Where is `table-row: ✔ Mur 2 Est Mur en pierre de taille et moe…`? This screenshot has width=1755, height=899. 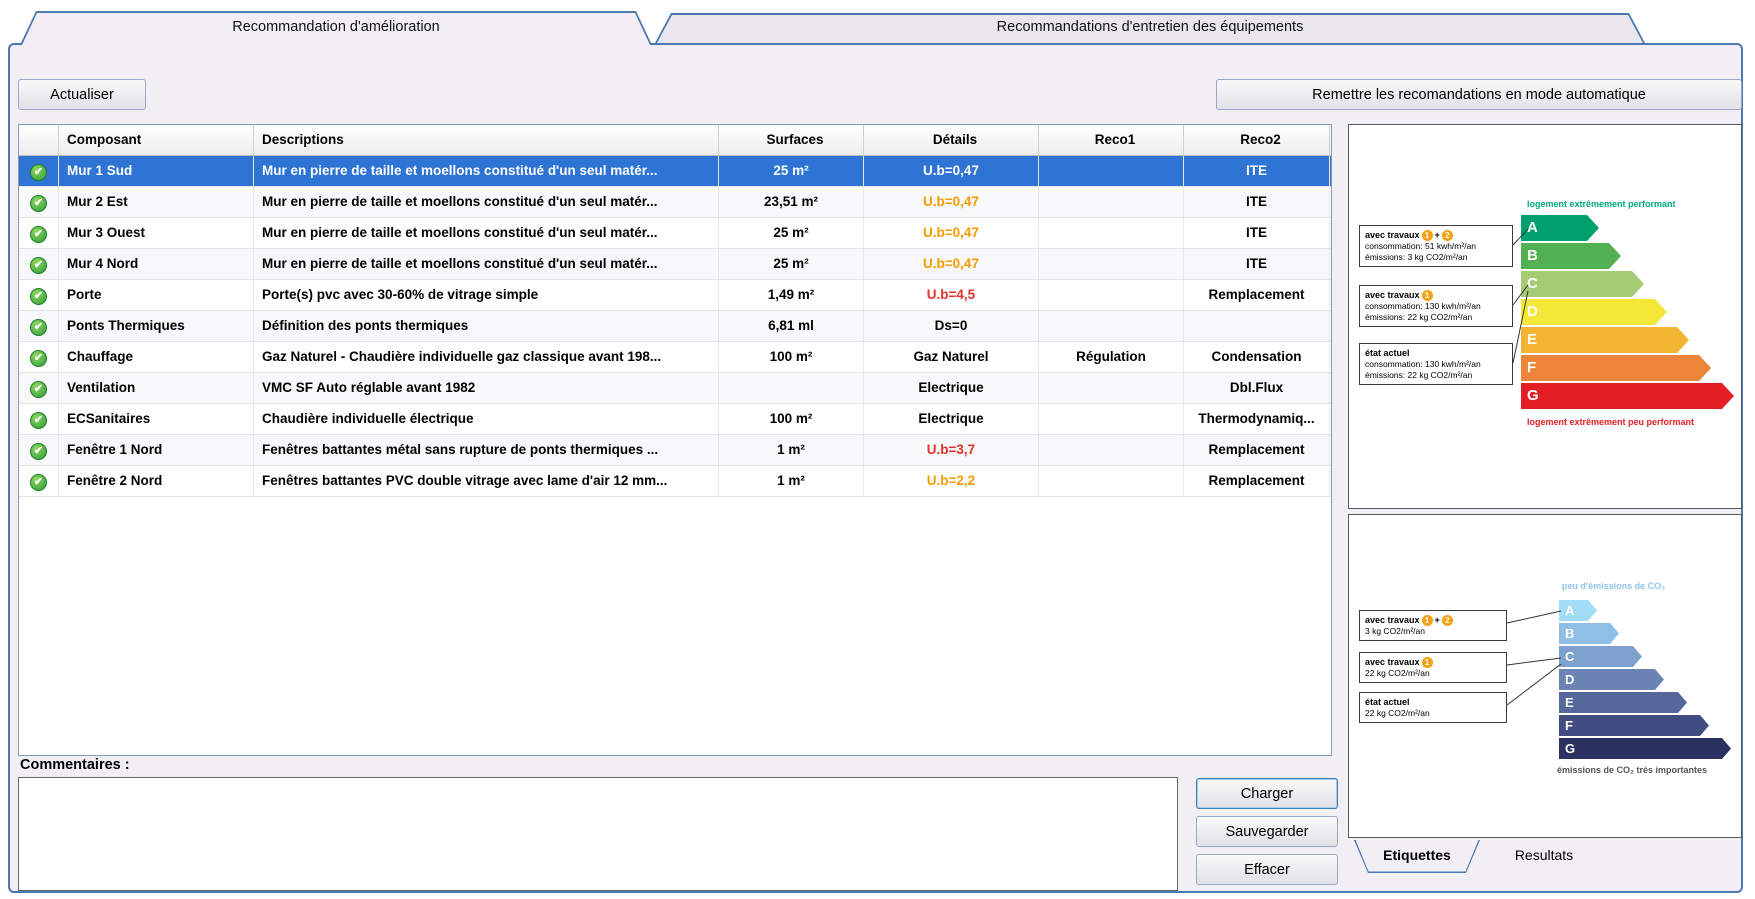 table-row: ✔ Mur 2 Est Mur en pierre de taille et moe… is located at coordinates (675, 202).